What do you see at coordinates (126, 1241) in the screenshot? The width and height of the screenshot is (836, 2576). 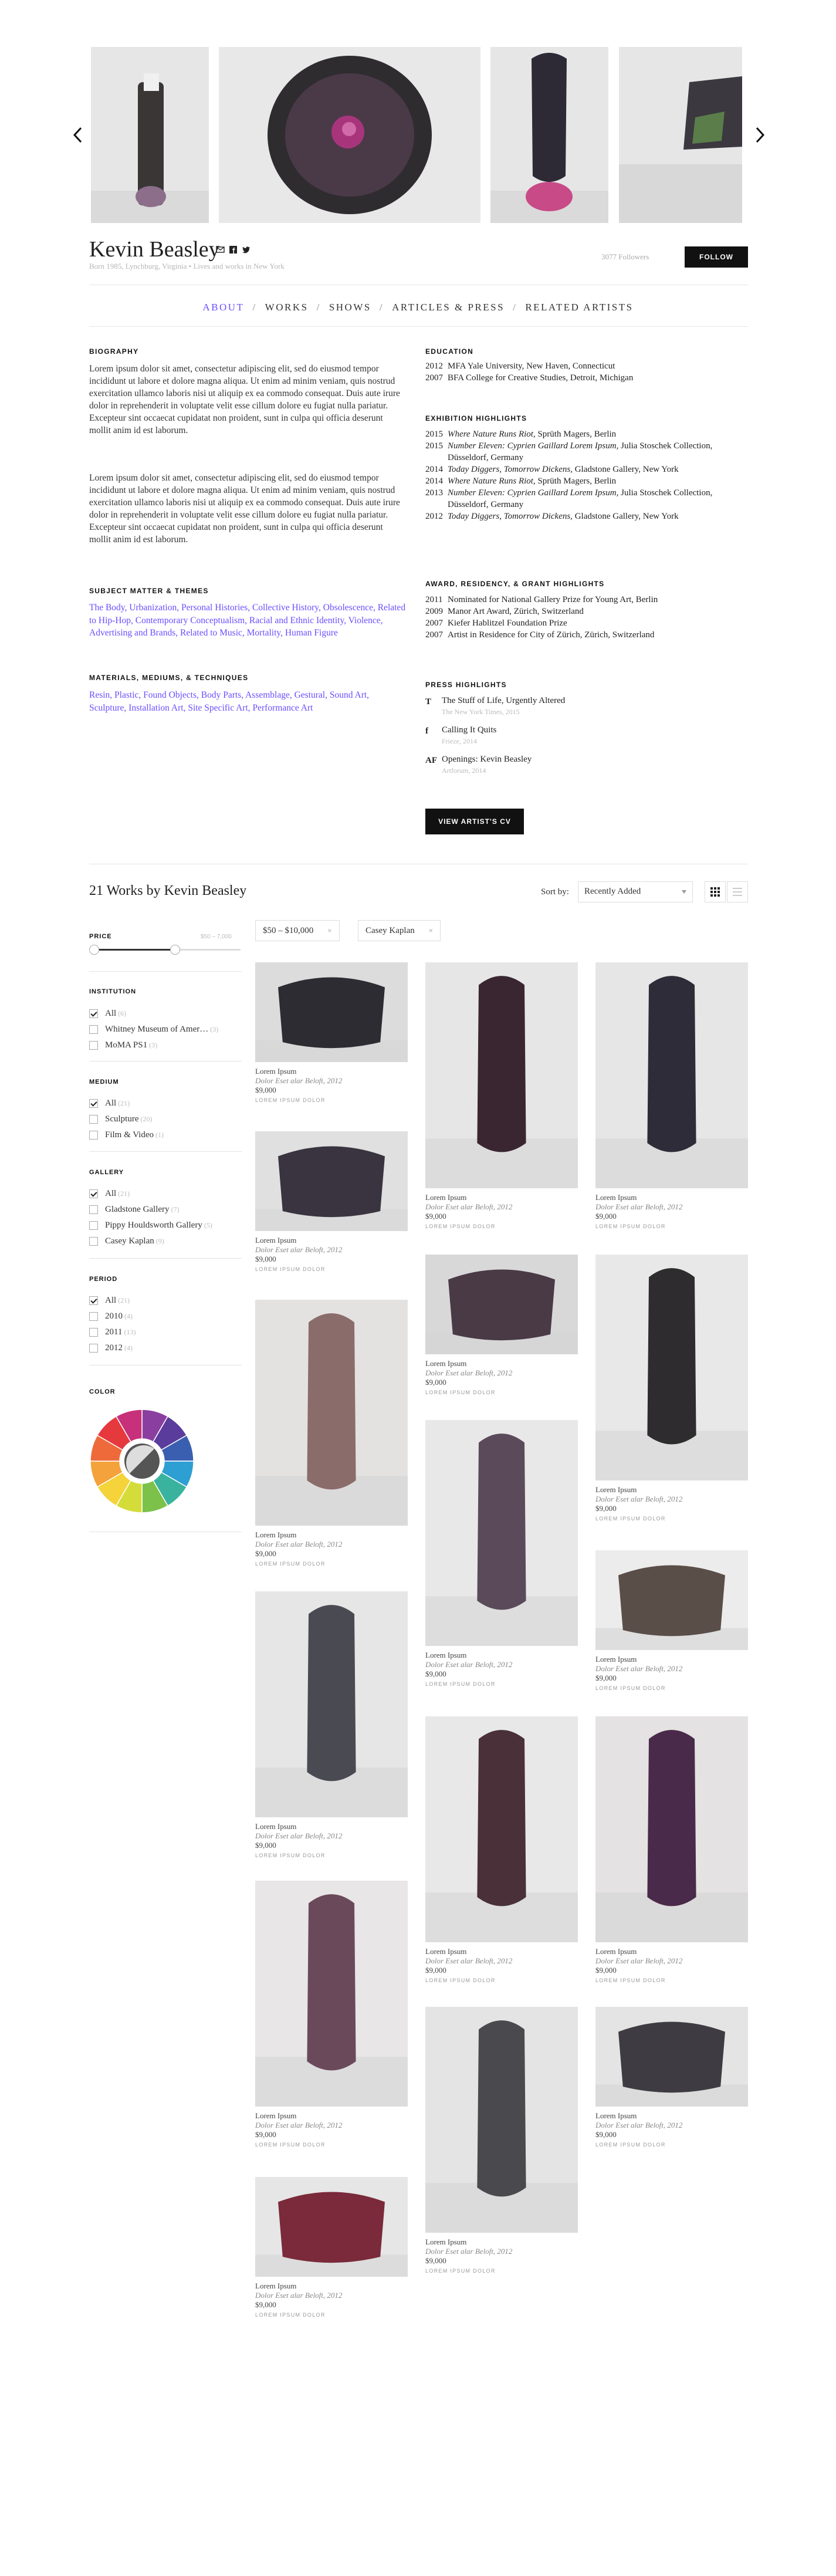 I see `filter-option: Casey Kaplan (9)` at bounding box center [126, 1241].